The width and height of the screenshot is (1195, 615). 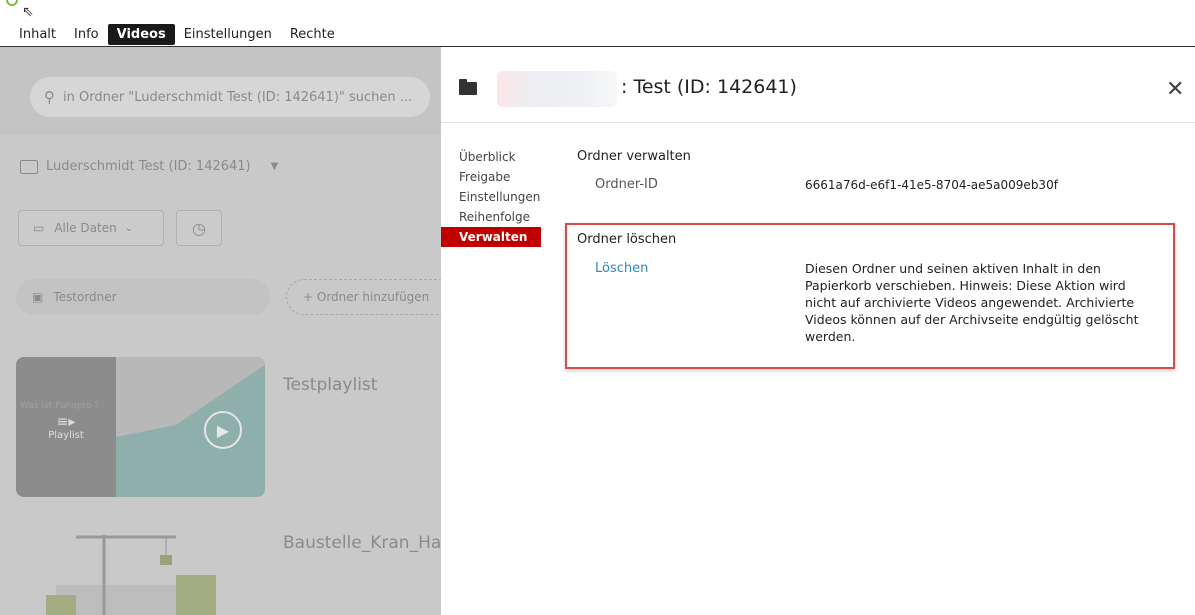 I want to click on overlay-text: Was ist Panopto ?, so click(x=60, y=406).